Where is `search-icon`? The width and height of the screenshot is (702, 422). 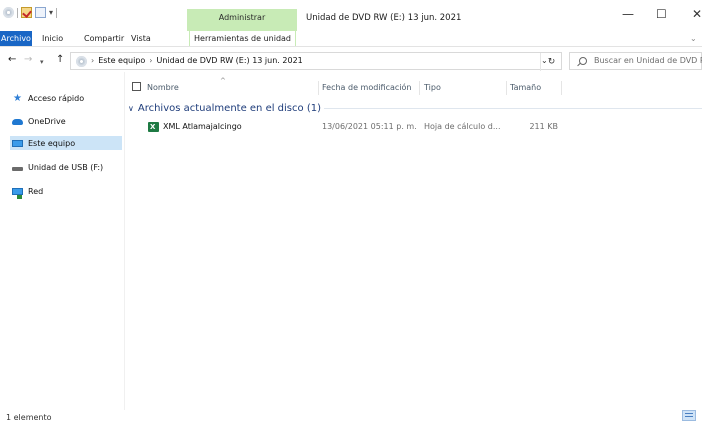 search-icon is located at coordinates (583, 61).